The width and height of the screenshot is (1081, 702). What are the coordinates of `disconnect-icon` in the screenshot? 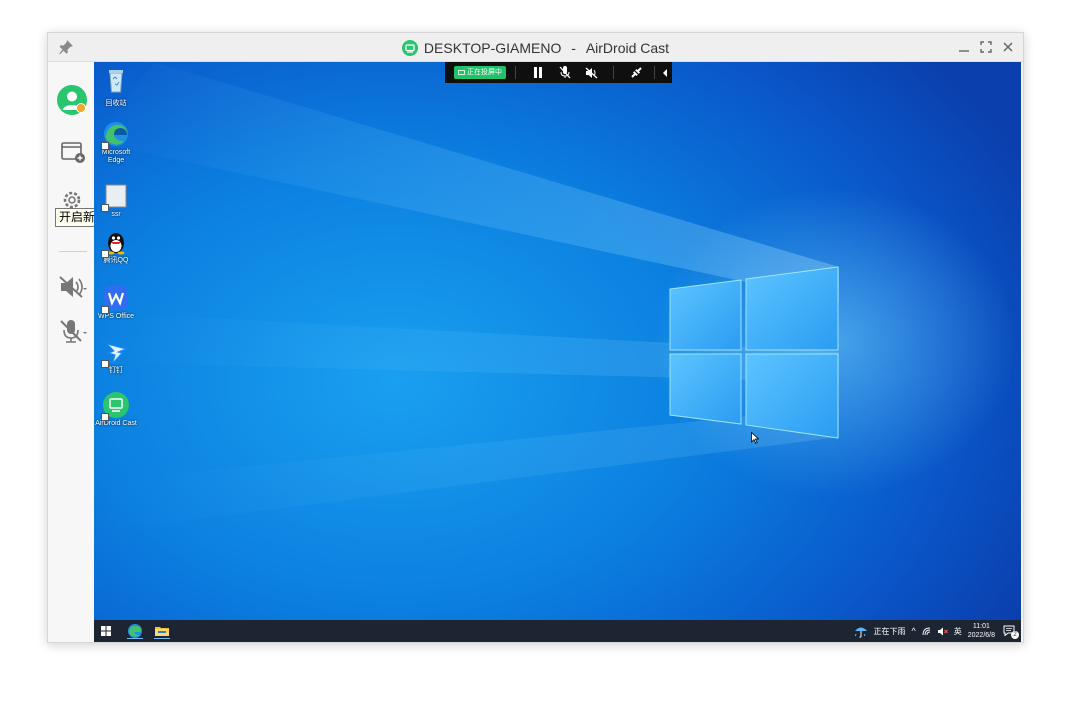 It's located at (636, 72).